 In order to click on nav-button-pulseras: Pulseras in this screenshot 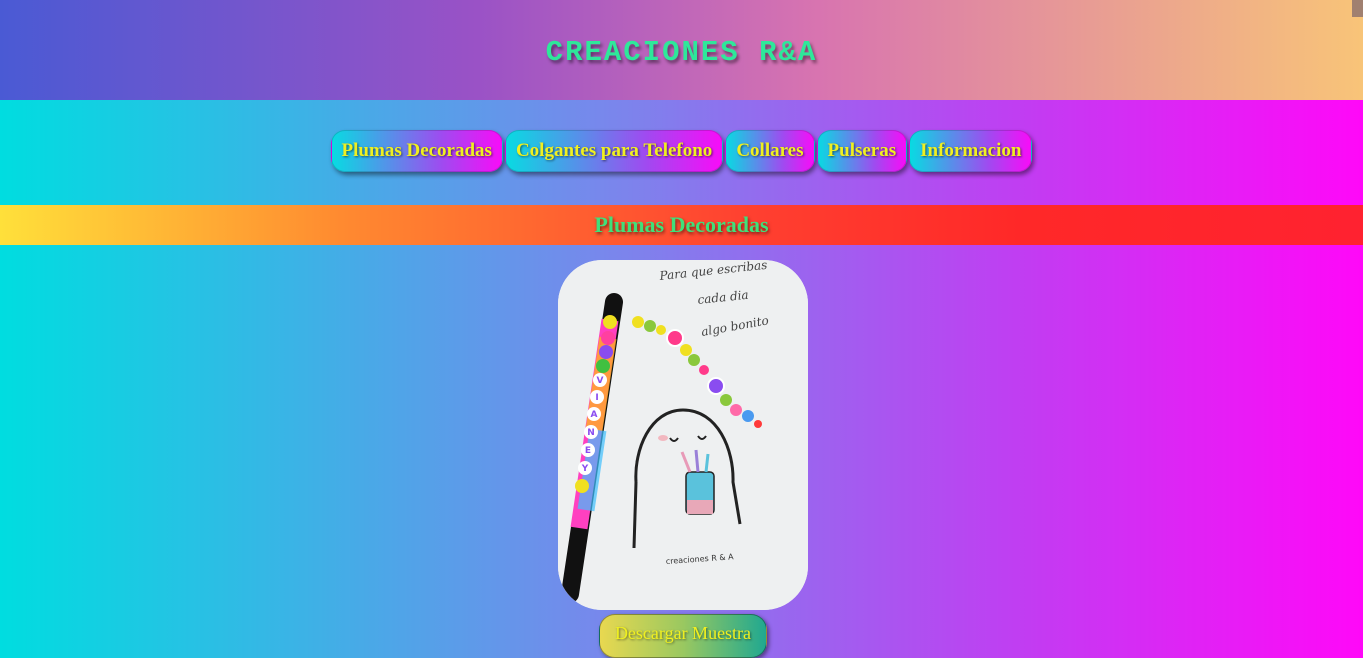, I will do `click(862, 151)`.